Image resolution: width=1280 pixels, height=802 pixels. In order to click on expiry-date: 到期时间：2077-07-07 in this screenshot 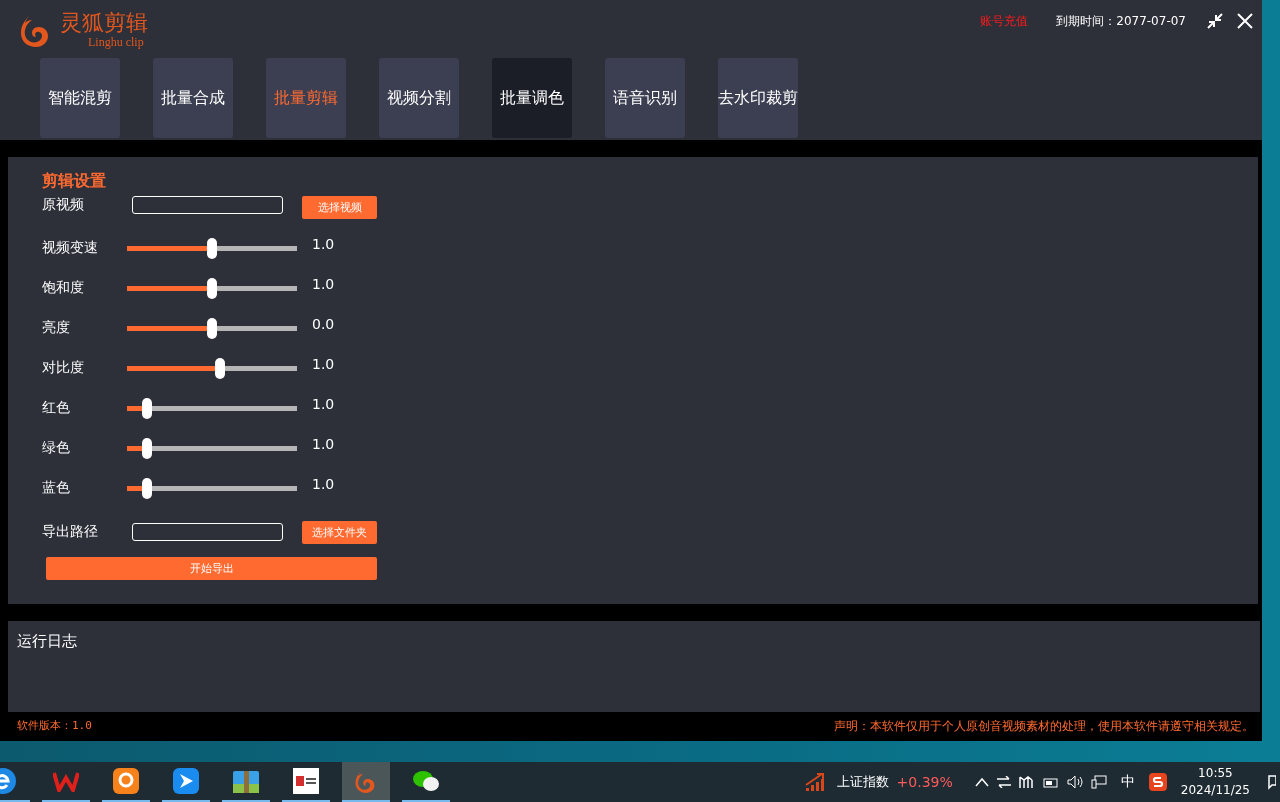, I will do `click(1121, 21)`.